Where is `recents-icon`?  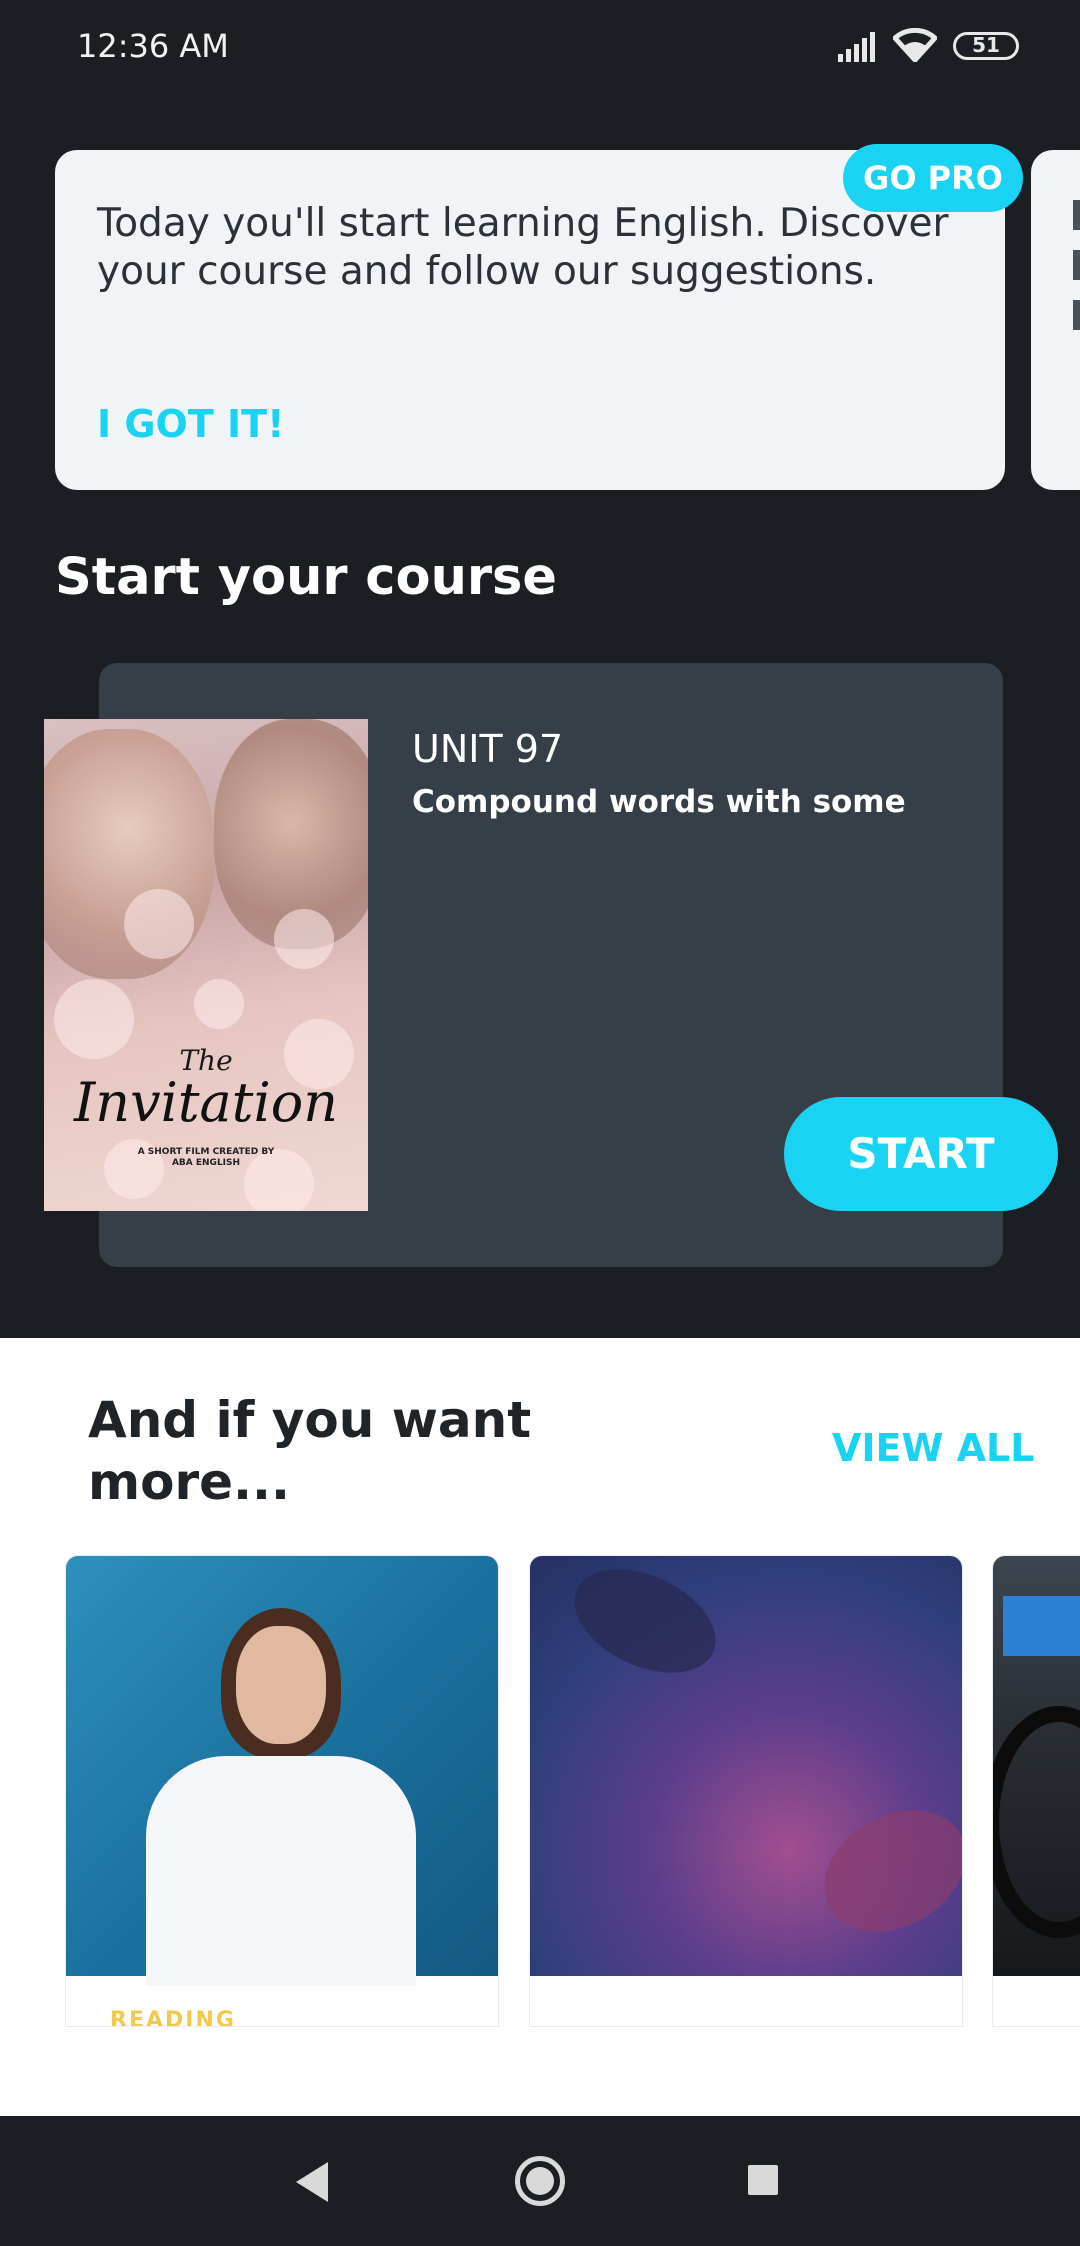 recents-icon is located at coordinates (763, 2180).